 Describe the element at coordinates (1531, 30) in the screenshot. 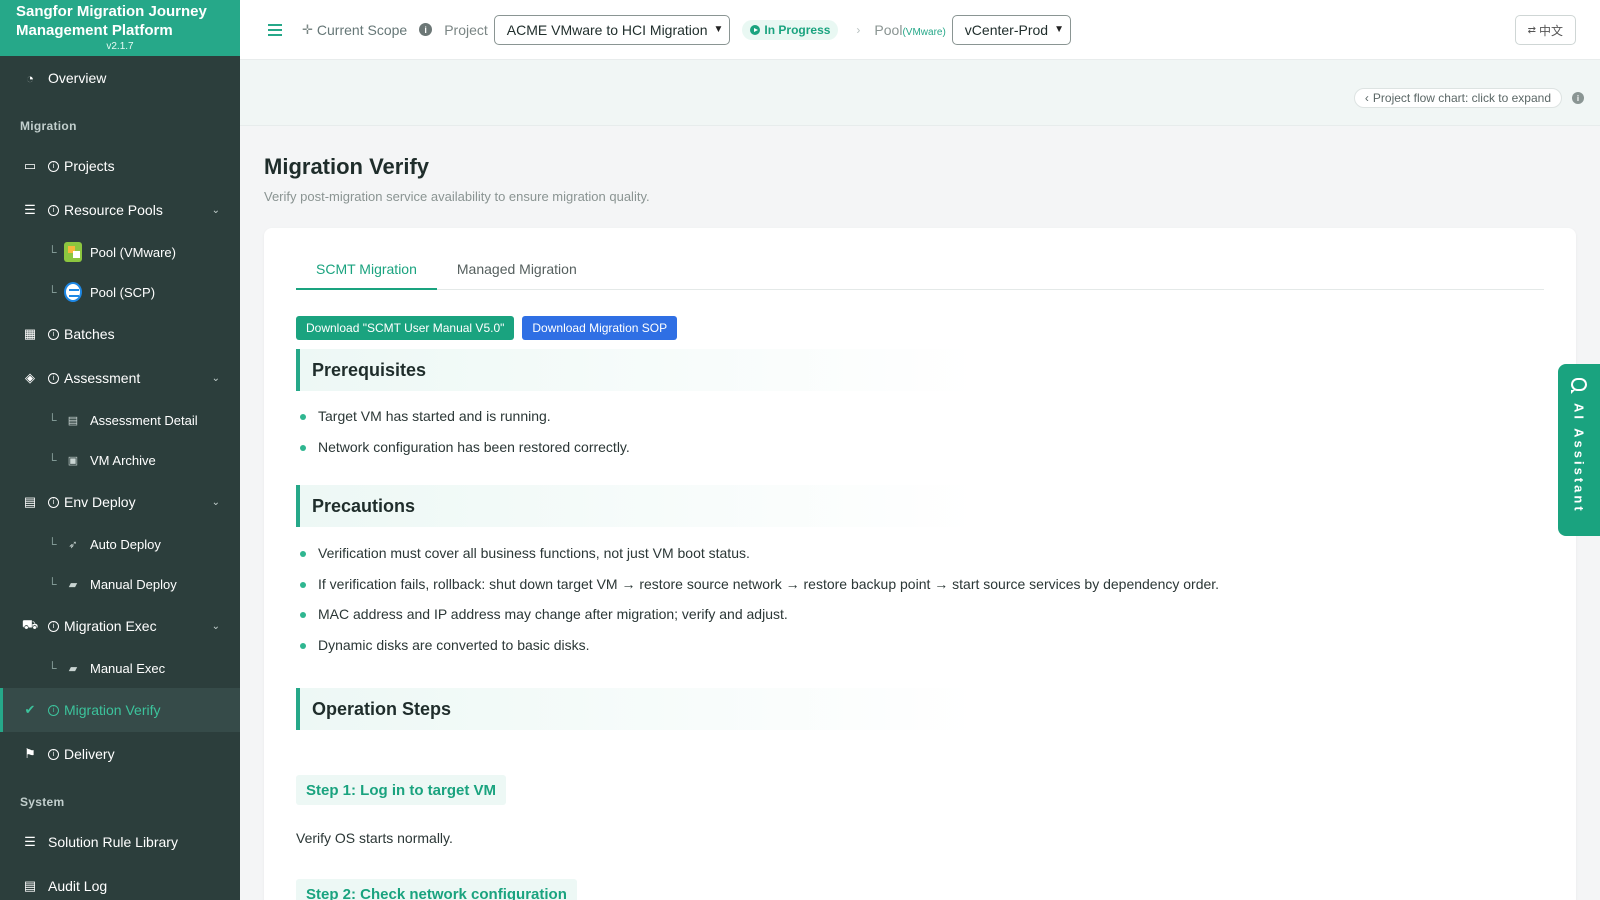

I see `translate-icon: ⇄` at that location.